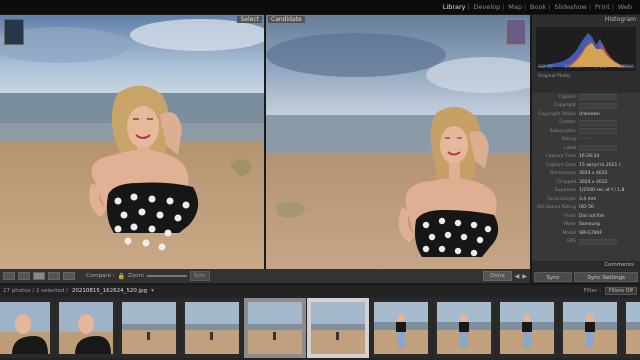 The height and width of the screenshot is (360, 640). What do you see at coordinates (121, 276) in the screenshot?
I see `lock-icon: 🔒` at bounding box center [121, 276].